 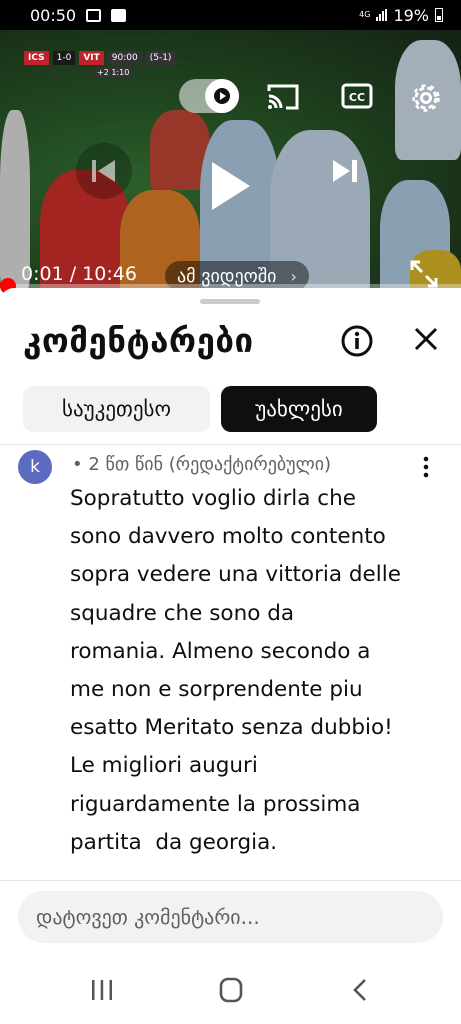 I want to click on autoplay-toggle-icon, so click(x=222, y=96).